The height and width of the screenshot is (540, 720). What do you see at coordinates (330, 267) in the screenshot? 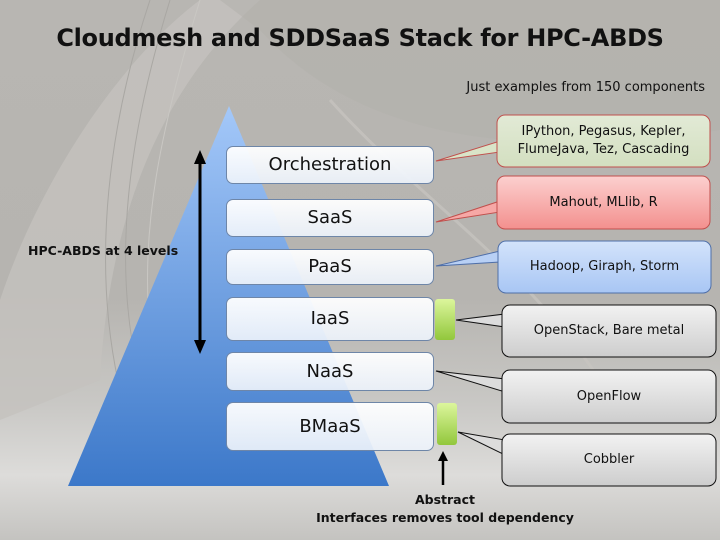
I see `layer-paas: PaaS` at bounding box center [330, 267].